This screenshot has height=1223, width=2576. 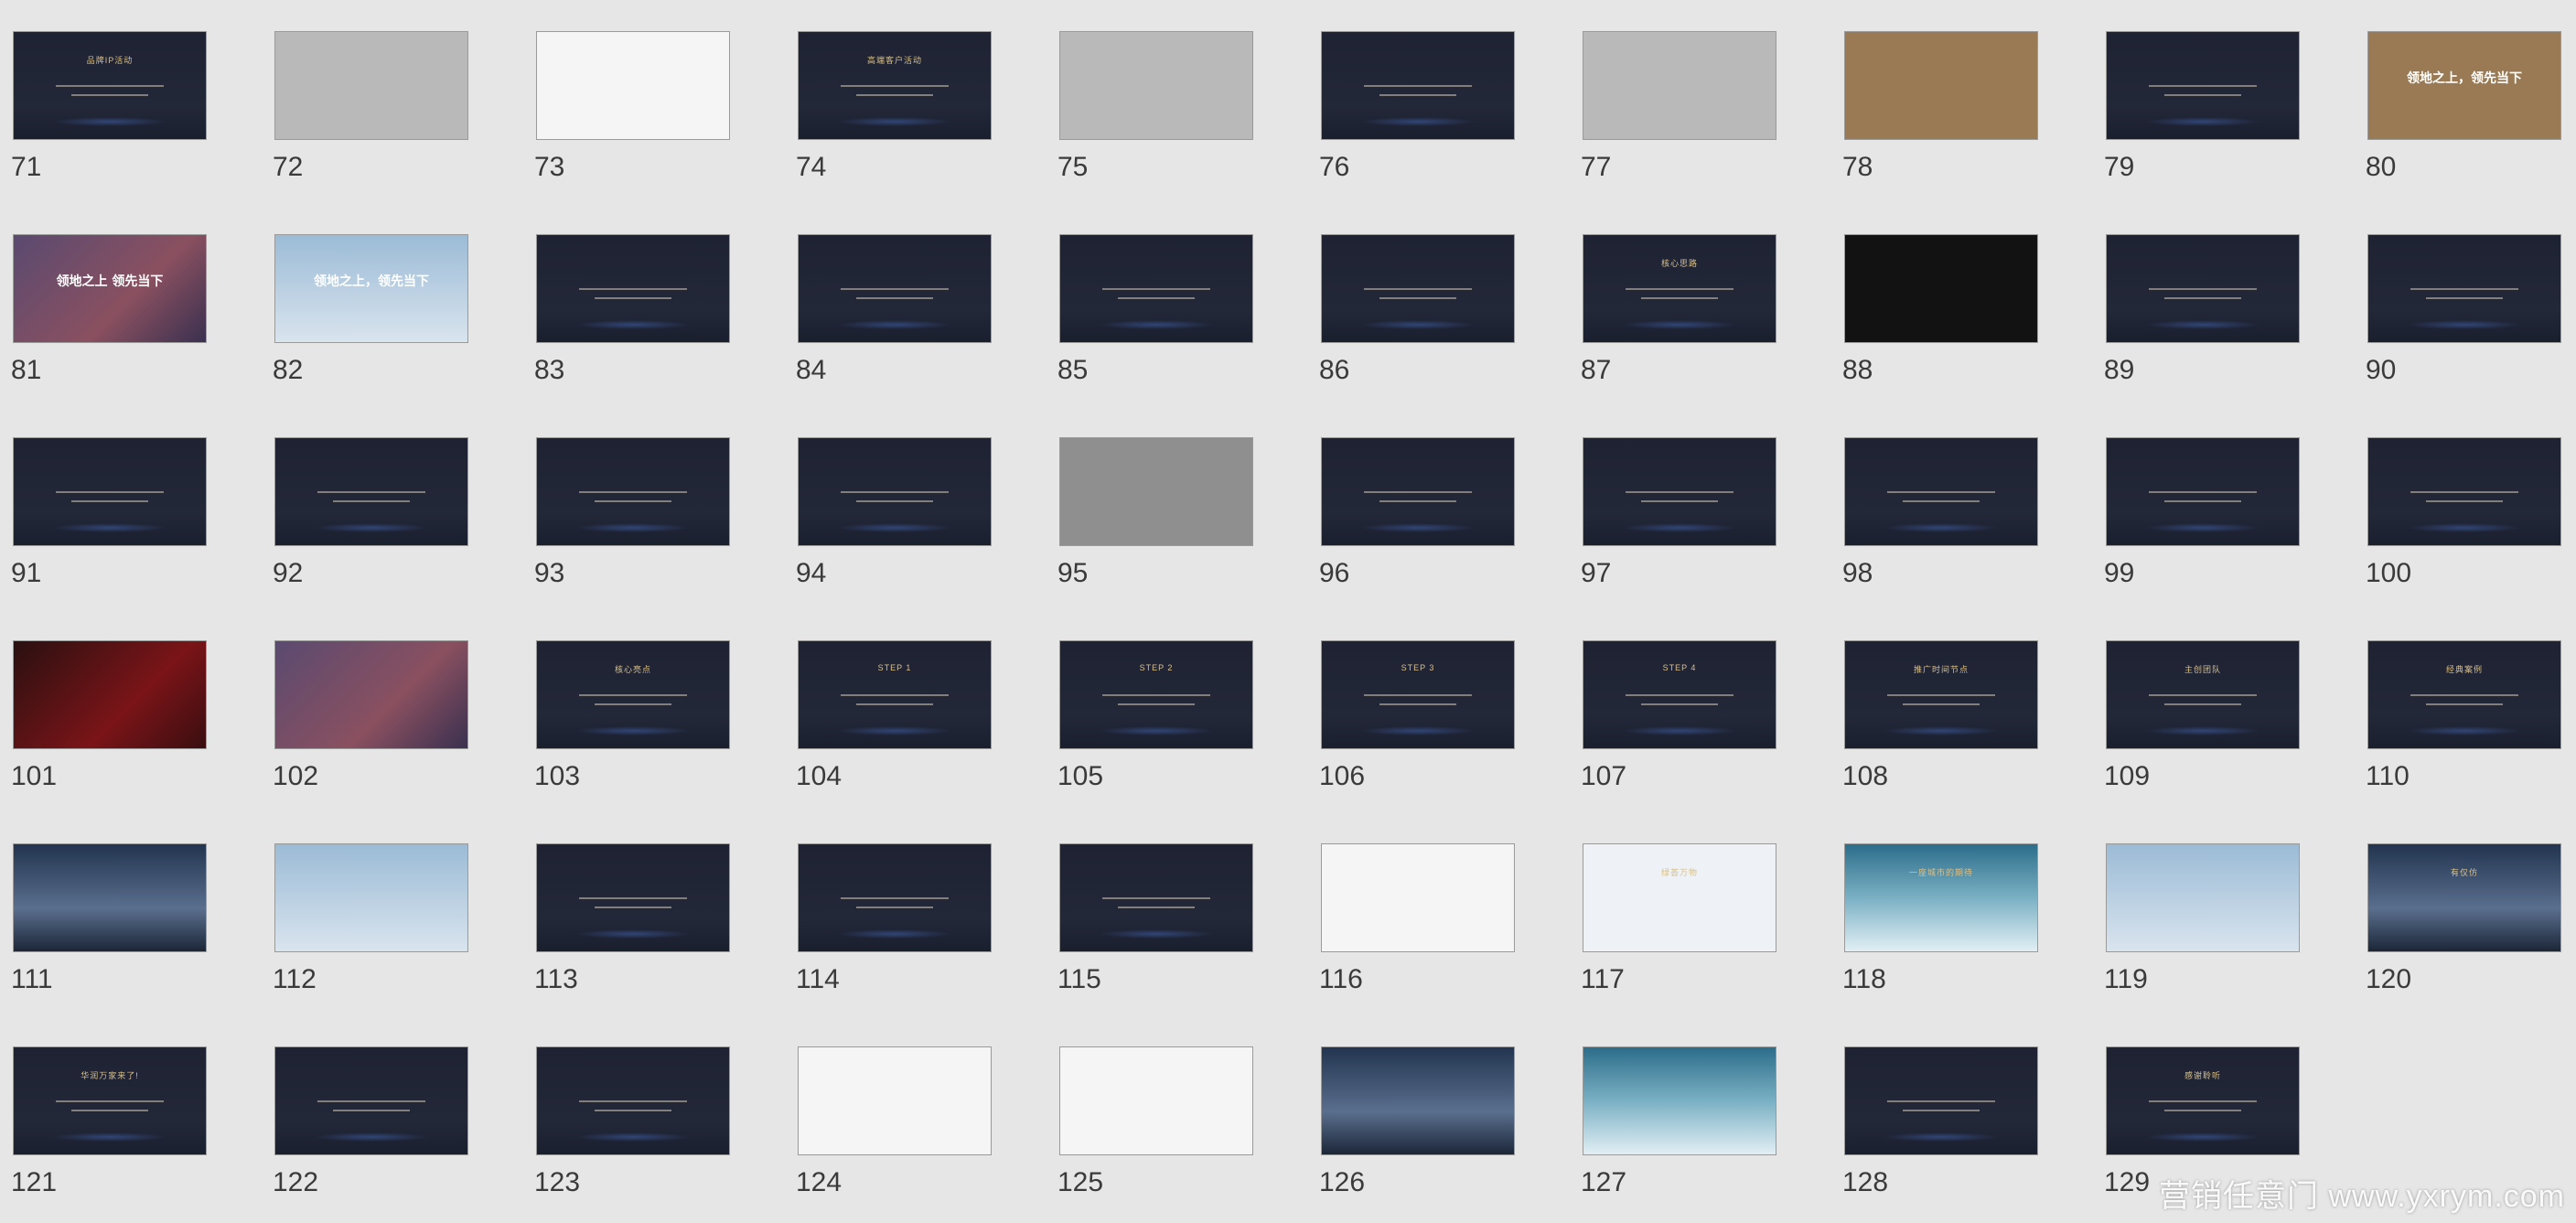 I want to click on slide-preview: STEP 1, so click(x=895, y=694).